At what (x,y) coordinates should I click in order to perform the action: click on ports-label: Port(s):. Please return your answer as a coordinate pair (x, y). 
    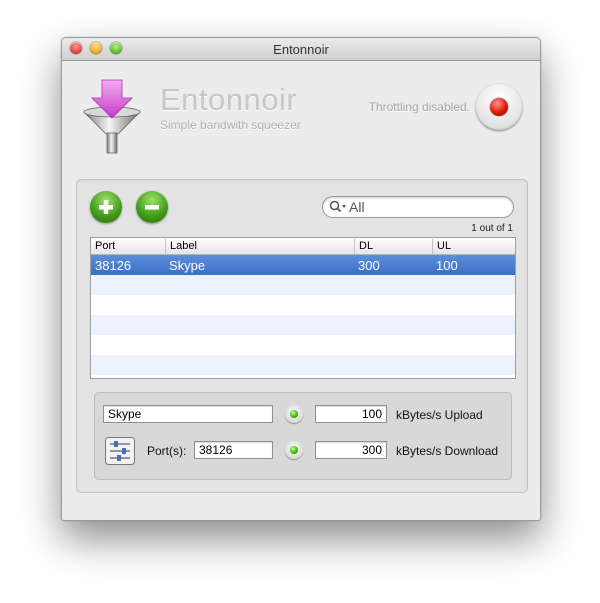
    Looking at the image, I should click on (167, 451).